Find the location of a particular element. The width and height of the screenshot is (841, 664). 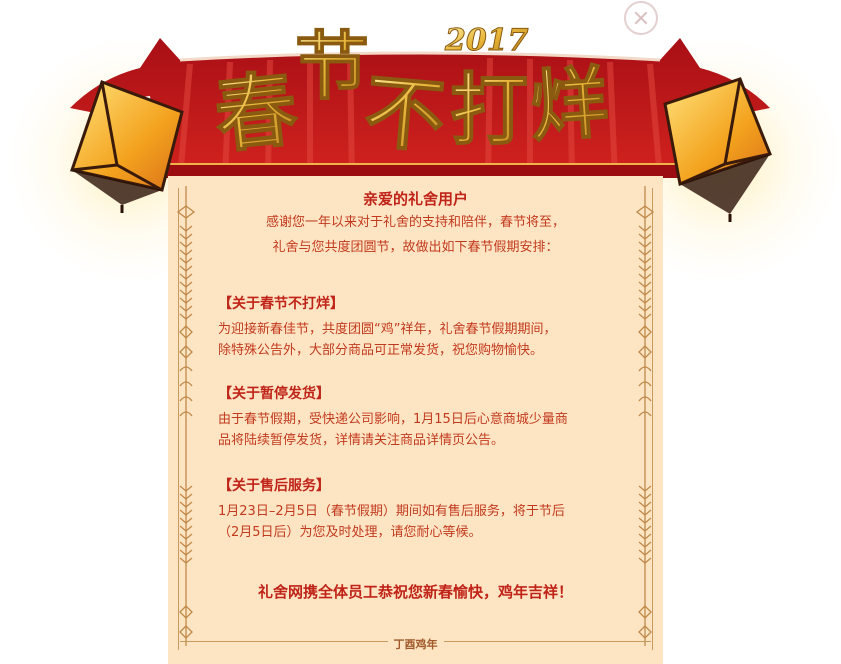

headline-char-2: 节 is located at coordinates (332, 67).